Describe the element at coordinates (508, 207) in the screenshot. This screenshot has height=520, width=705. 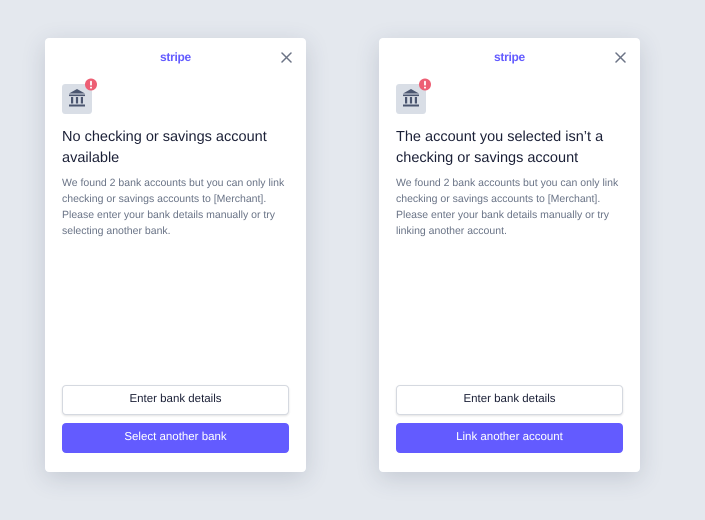
I see `dialog-message: We found 2 bank accounts but you can only link checking or savings accounts to [Merchant]. Please enter your bank details manually or try linking another account.` at that location.